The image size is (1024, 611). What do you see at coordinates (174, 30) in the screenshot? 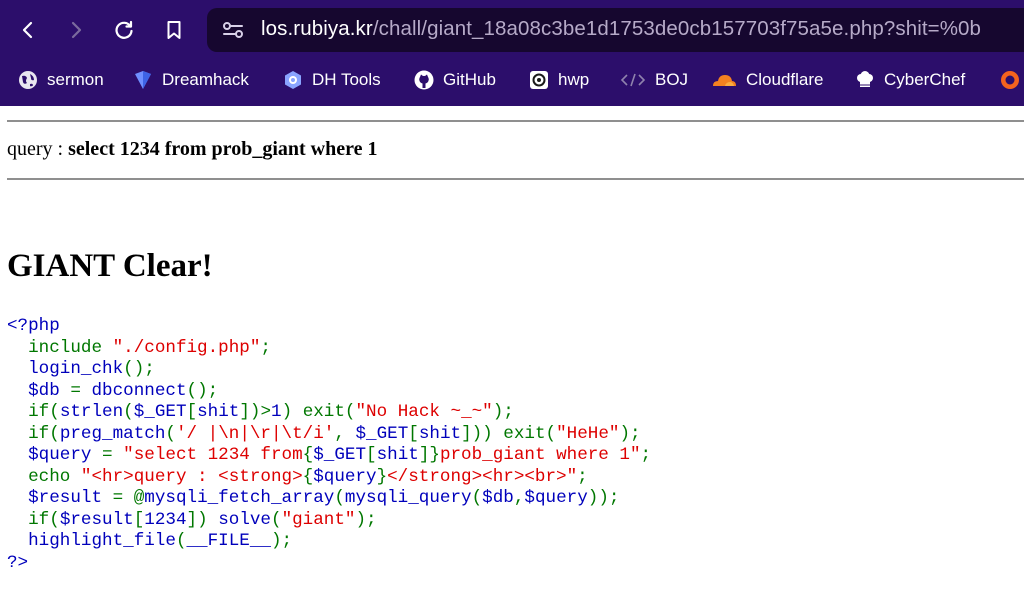
I see `bookmark-page-button` at bounding box center [174, 30].